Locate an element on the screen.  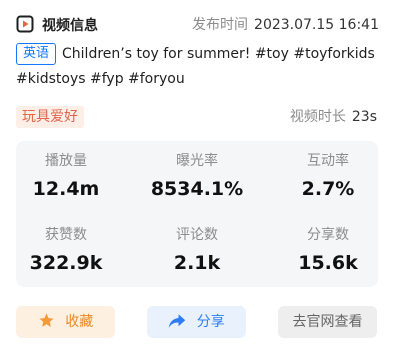
share-arrow-icon is located at coordinates (182, 322).